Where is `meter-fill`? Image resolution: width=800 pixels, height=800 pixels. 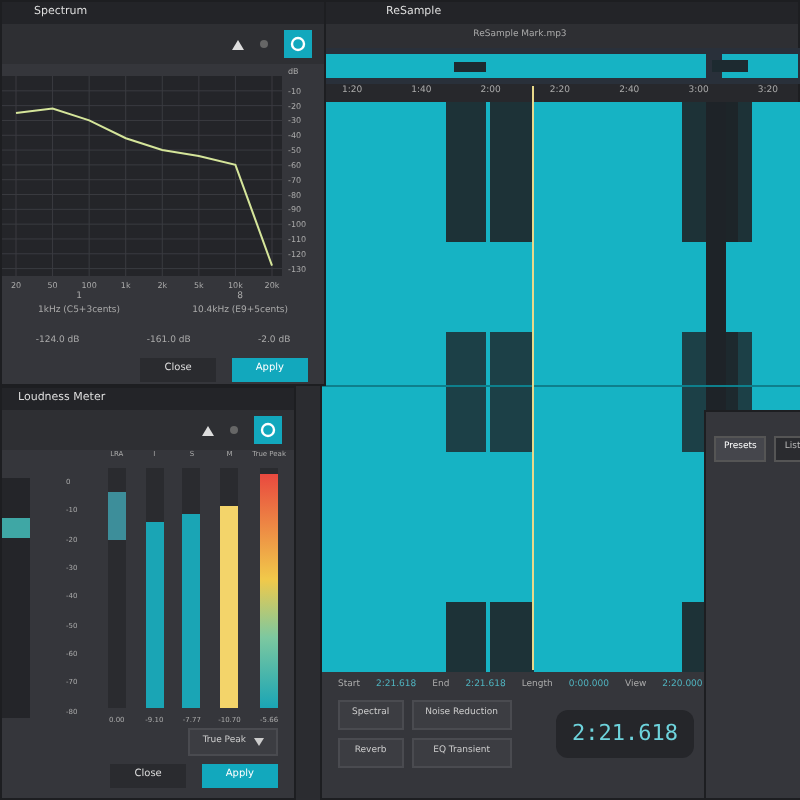
meter-fill is located at coordinates (116, 516).